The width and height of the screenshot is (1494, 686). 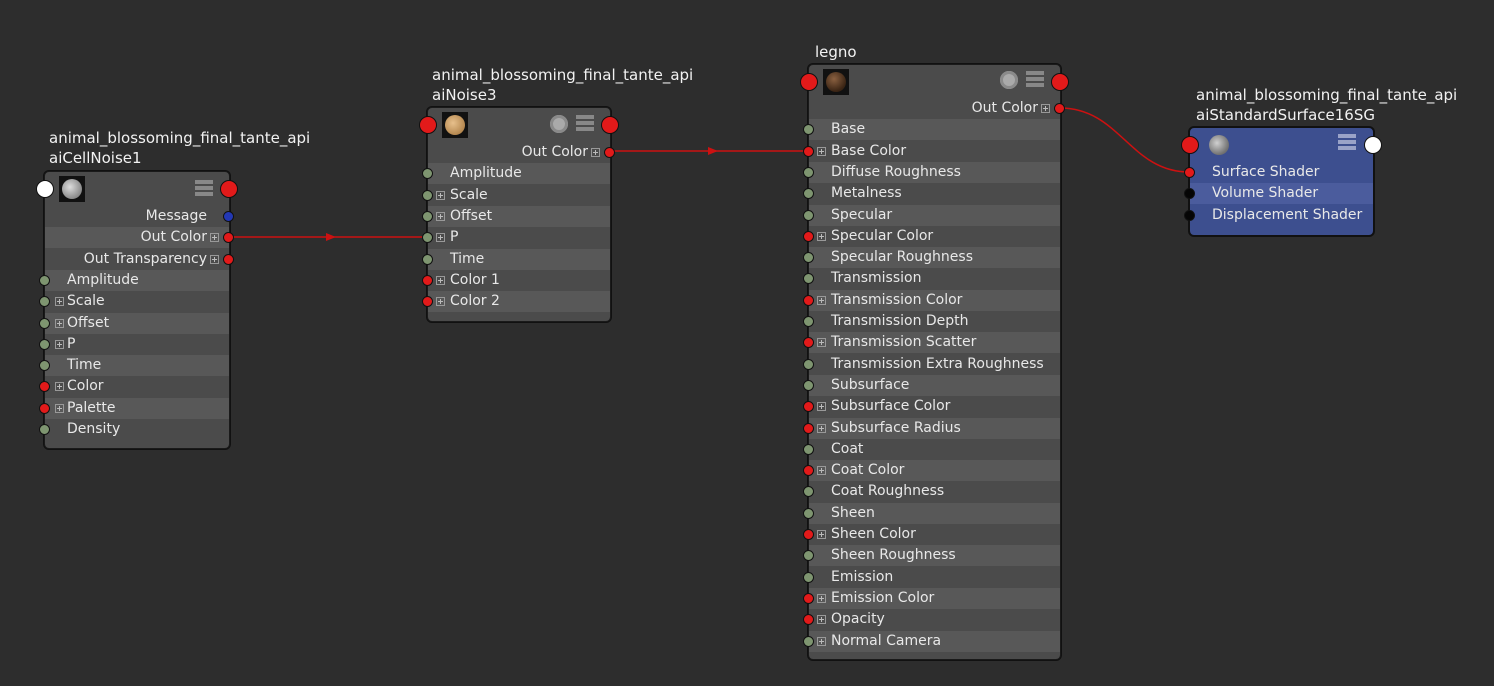 I want to click on legno-input-specular-roughness: Specular Roughness, so click(x=931, y=258).